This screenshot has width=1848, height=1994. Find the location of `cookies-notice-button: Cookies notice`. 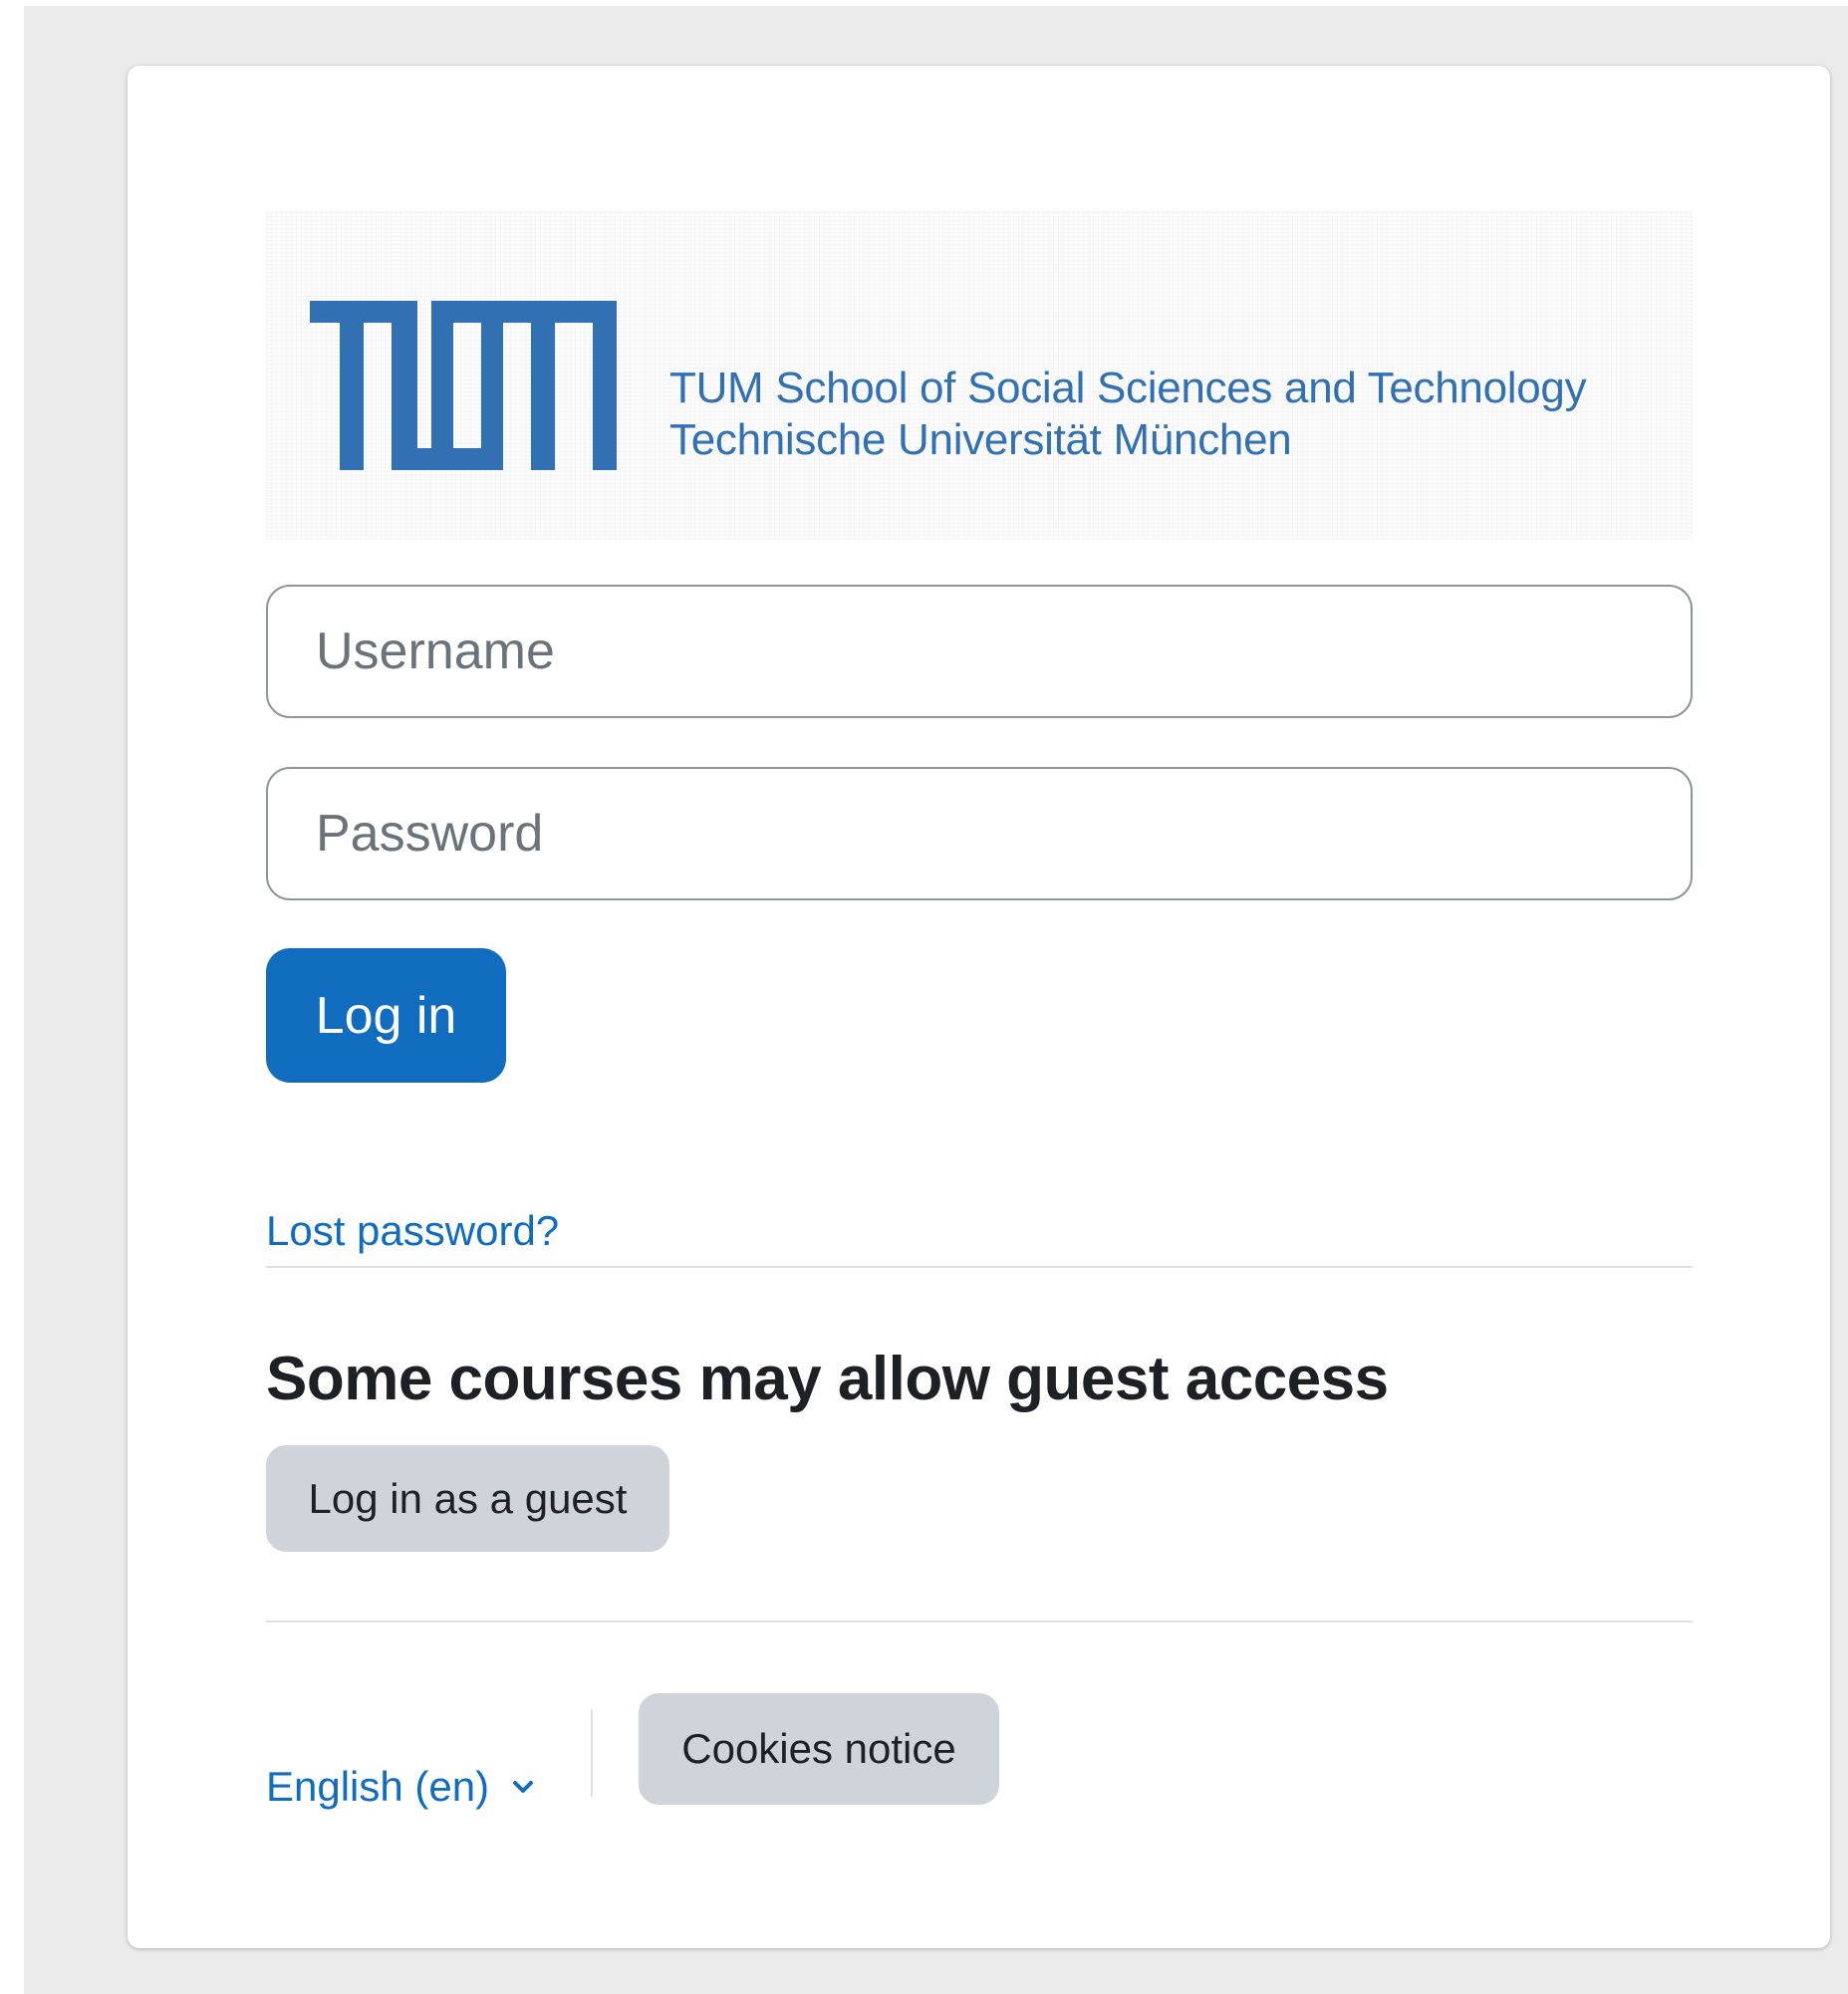

cookies-notice-button: Cookies notice is located at coordinates (819, 1749).